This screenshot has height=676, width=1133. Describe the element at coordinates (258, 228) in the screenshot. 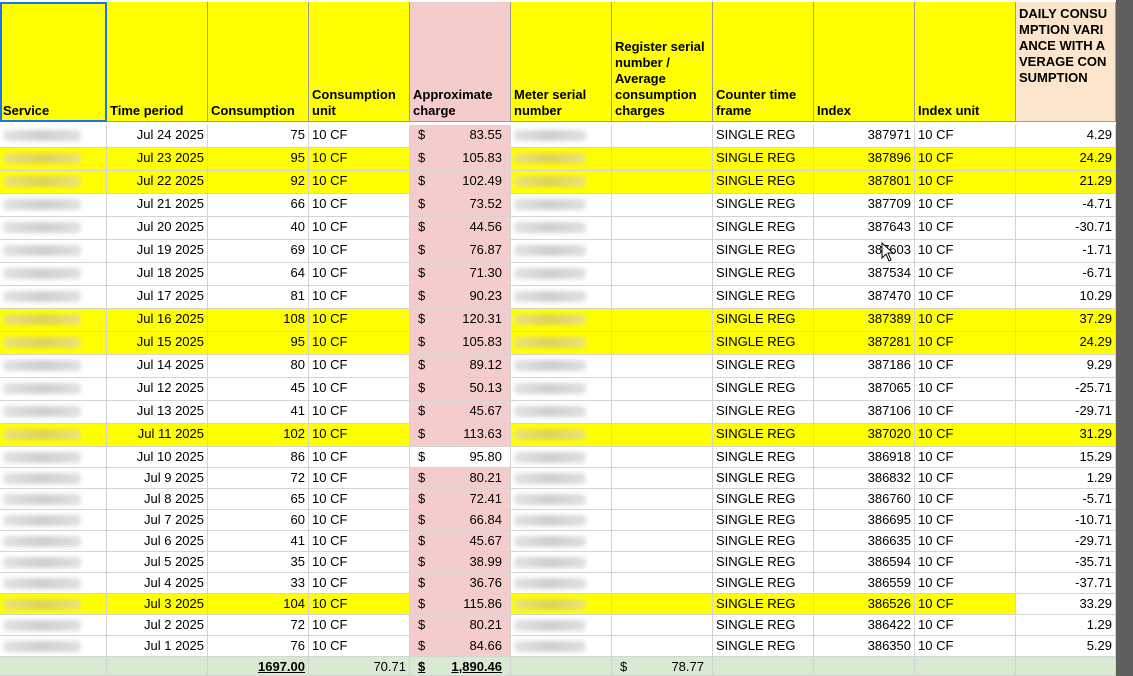

I see `cell-consumption: 40` at that location.